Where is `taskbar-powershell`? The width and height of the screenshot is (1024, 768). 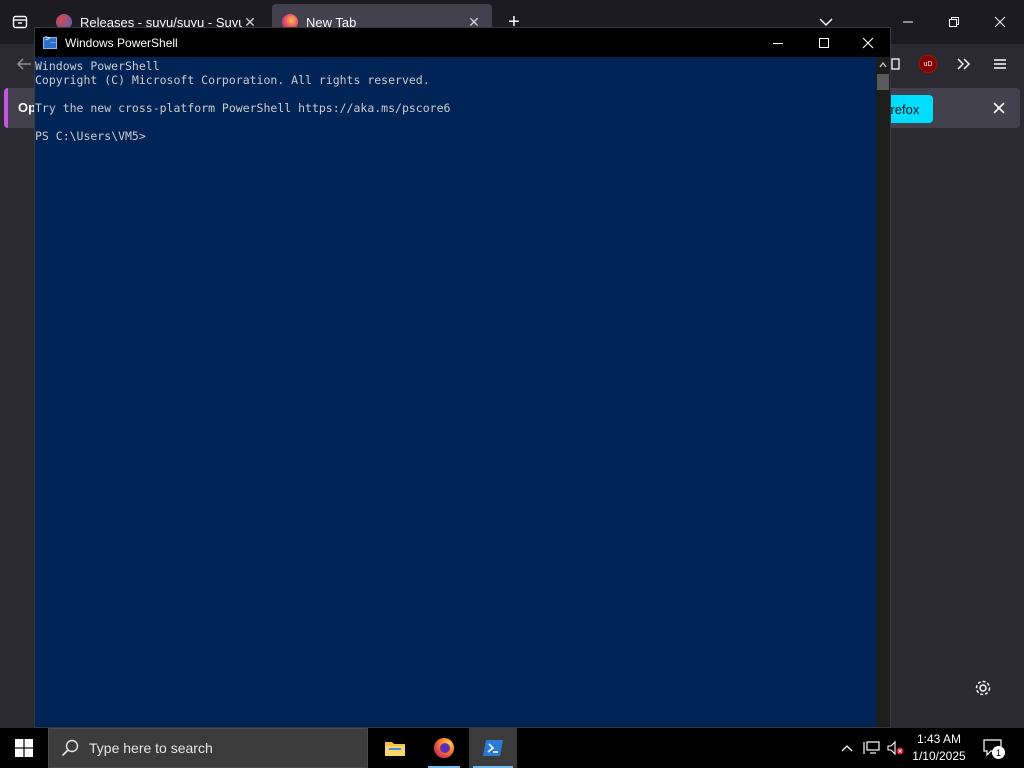
taskbar-powershell is located at coordinates (493, 748).